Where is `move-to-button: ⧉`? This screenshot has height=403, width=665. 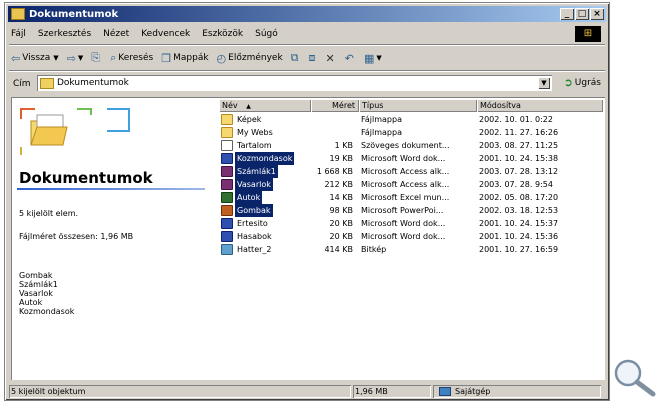 move-to-button: ⧉ is located at coordinates (296, 58).